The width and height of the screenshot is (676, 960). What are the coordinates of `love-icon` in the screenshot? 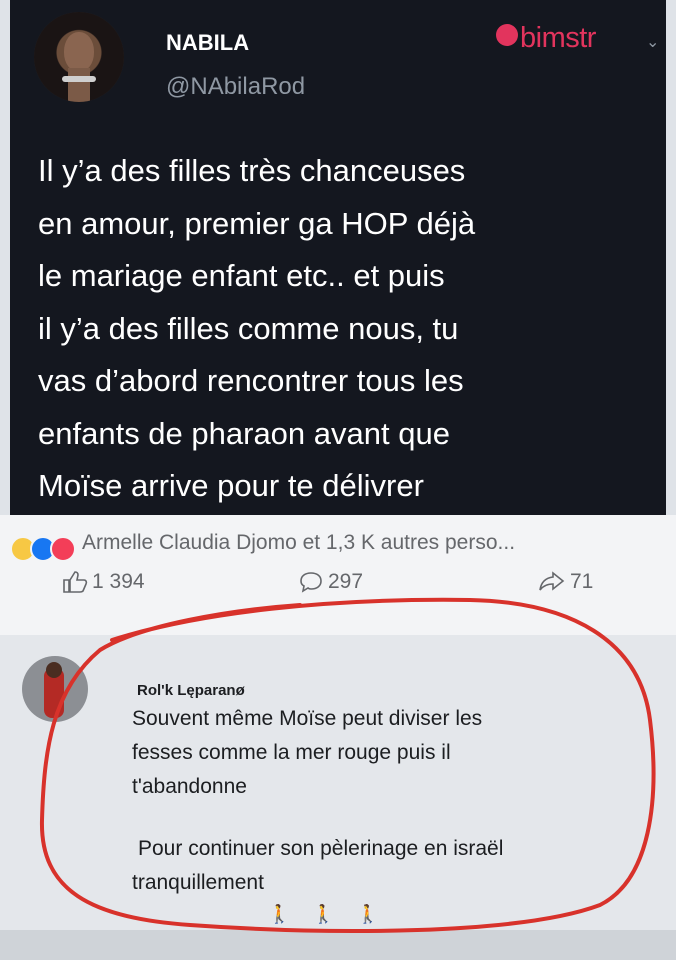 It's located at (63, 549).